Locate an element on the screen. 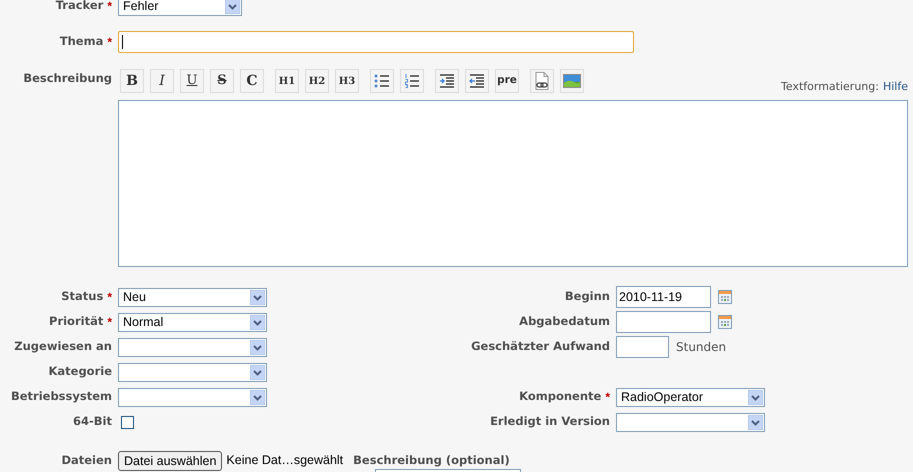 This screenshot has height=472, width=913. bold-button: B is located at coordinates (132, 81).